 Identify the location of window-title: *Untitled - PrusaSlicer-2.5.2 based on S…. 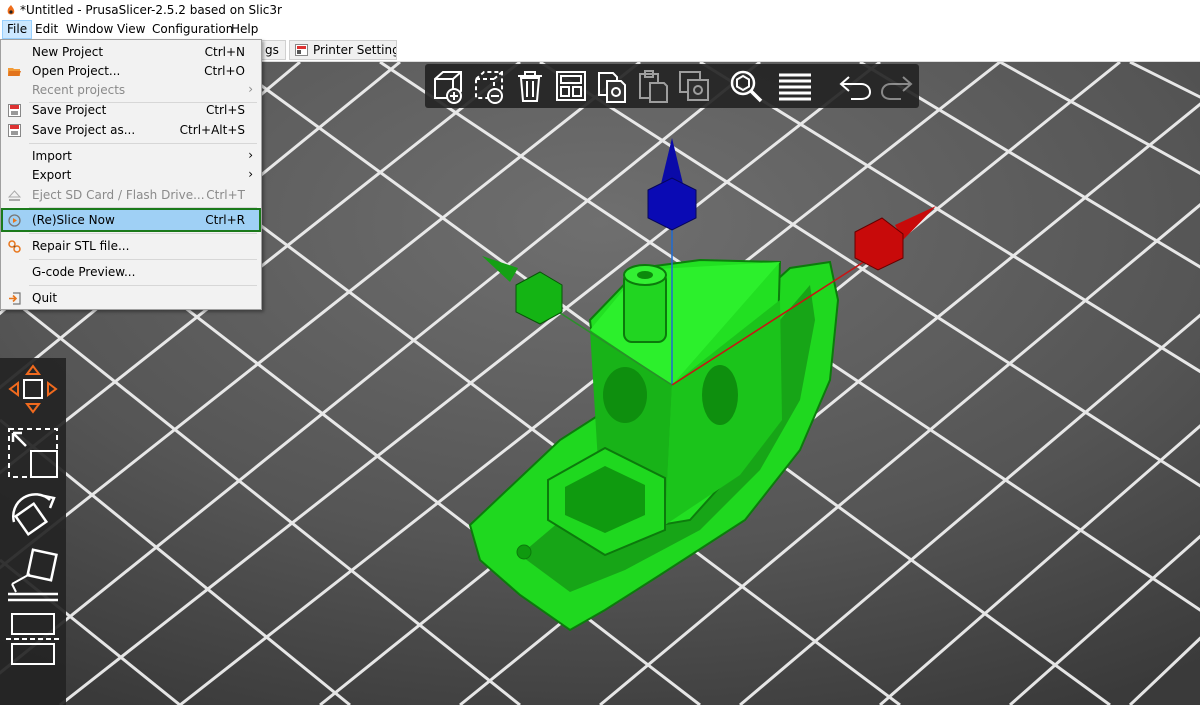
(151, 10).